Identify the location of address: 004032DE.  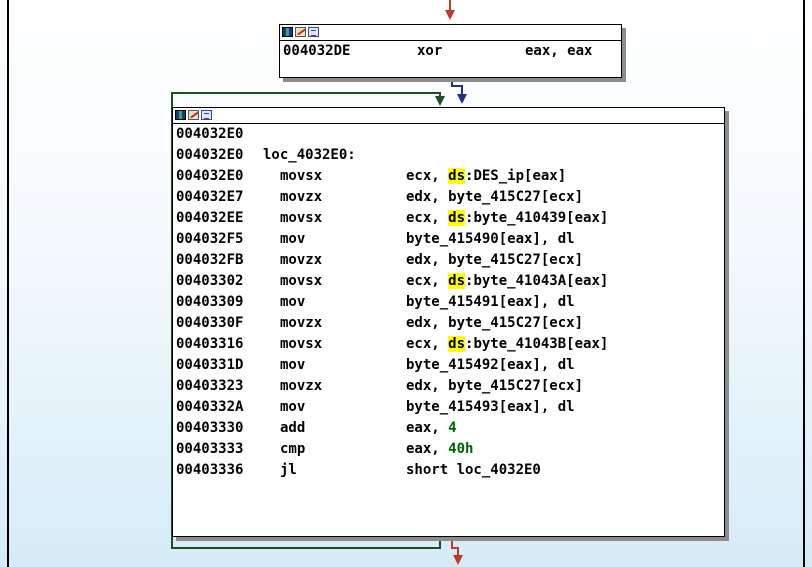
(316, 51).